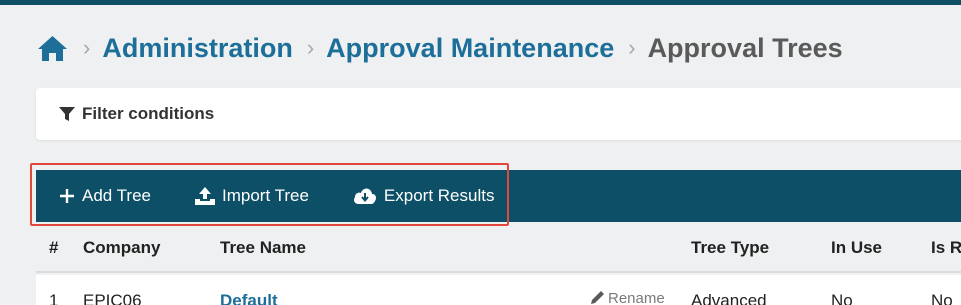  I want to click on row-in-use: No, so click(842, 298).